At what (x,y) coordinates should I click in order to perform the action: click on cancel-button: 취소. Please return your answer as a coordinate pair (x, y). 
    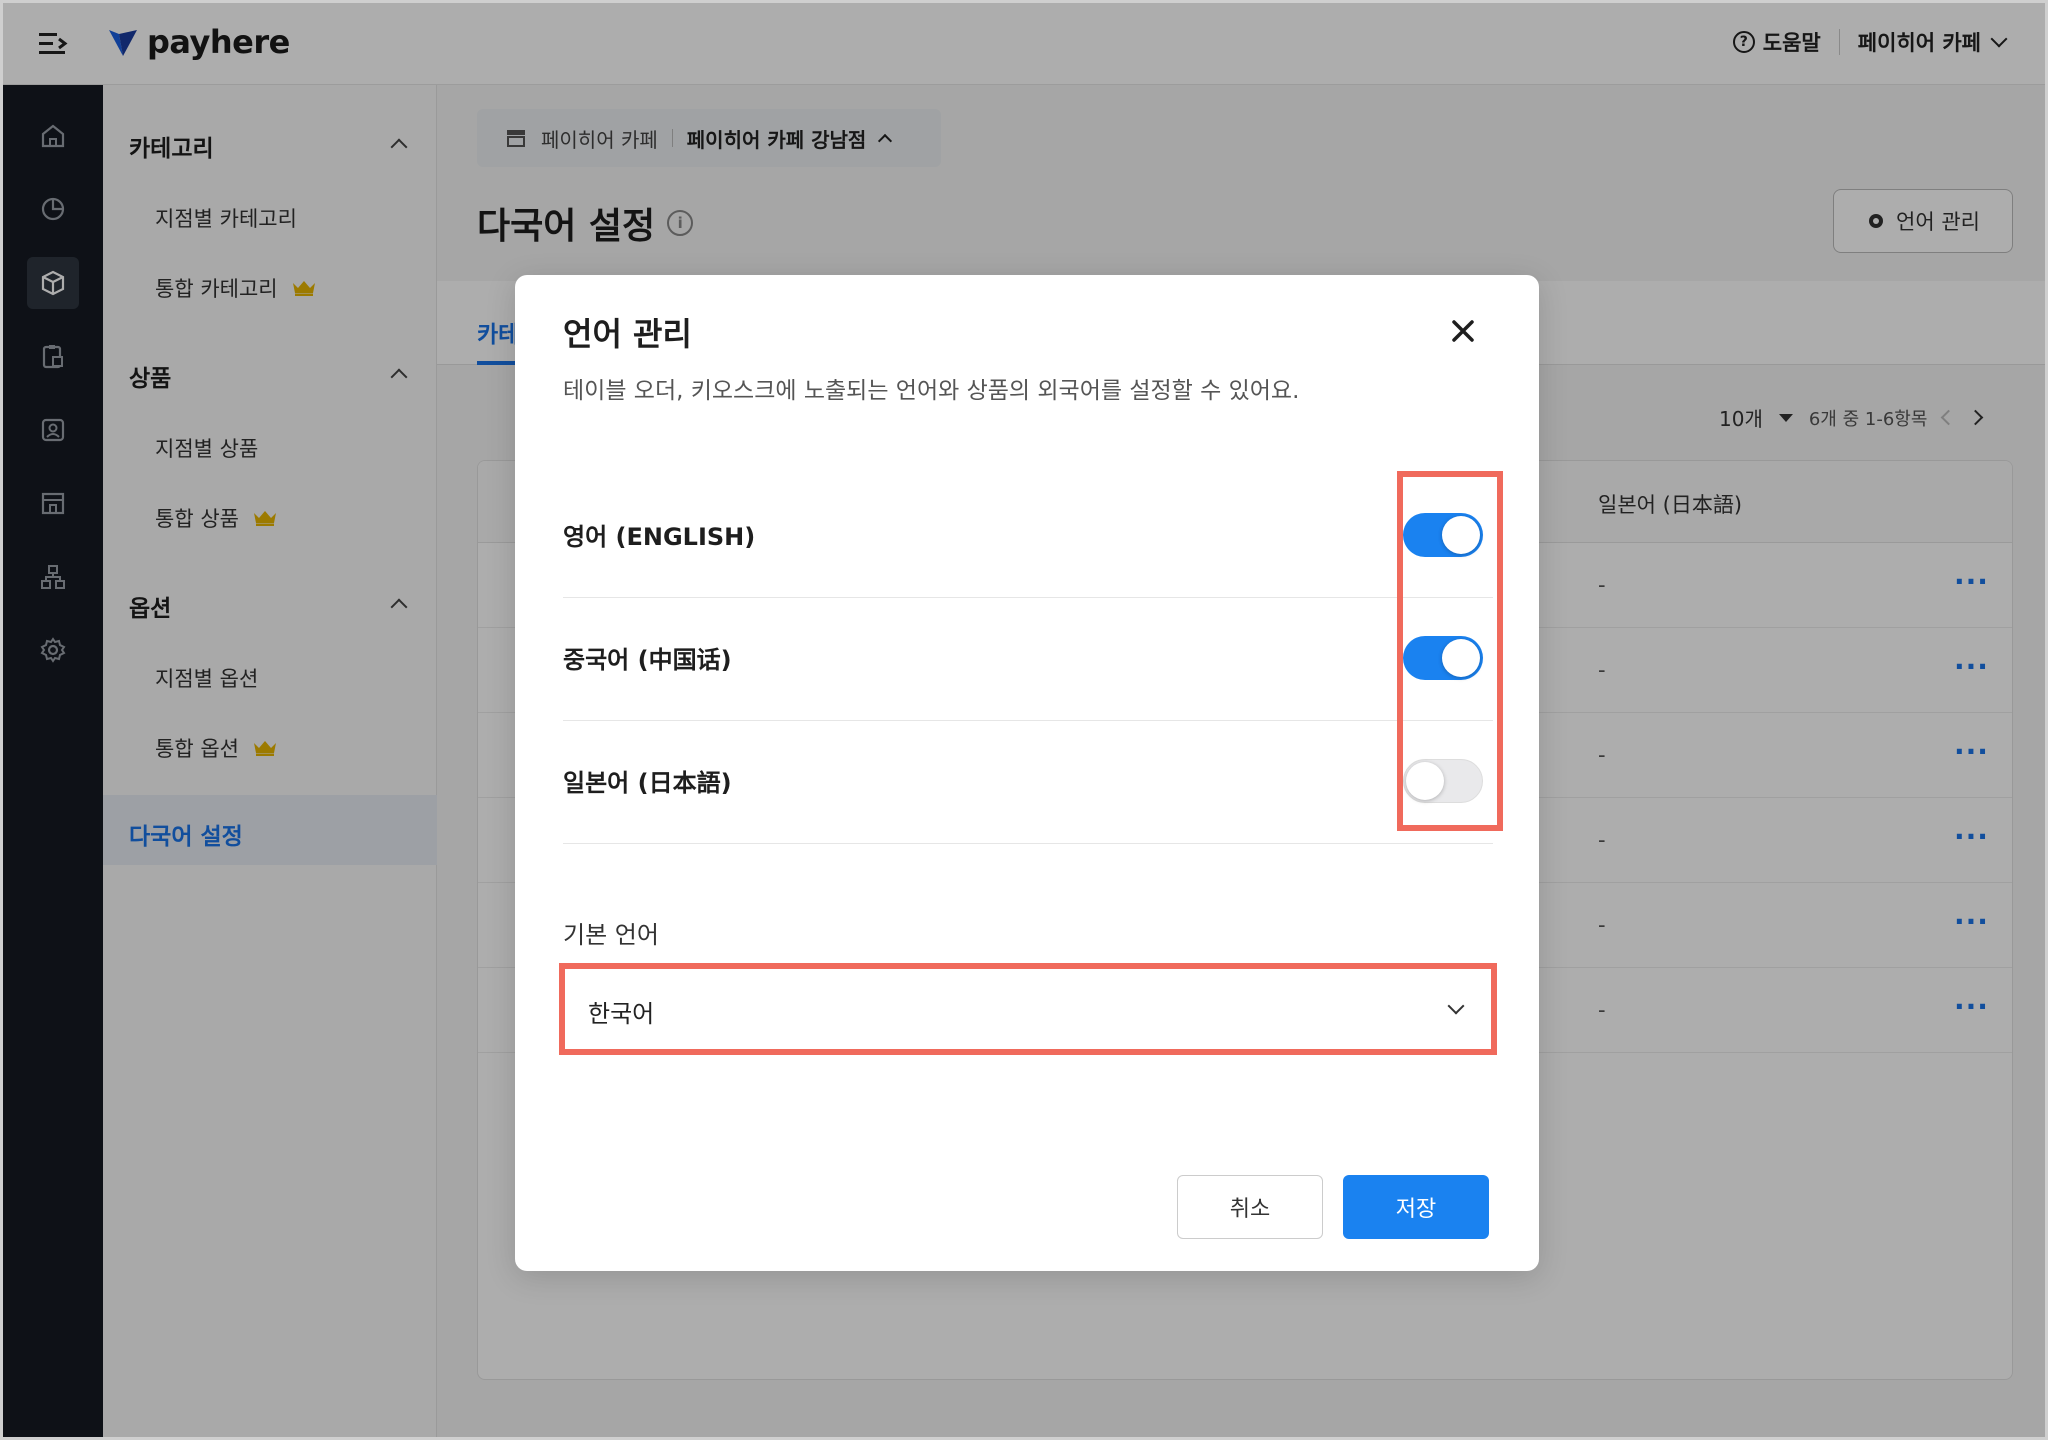
    Looking at the image, I should click on (1250, 1207).